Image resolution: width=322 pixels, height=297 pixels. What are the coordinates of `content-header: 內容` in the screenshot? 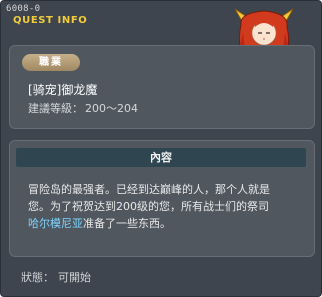 It's located at (161, 157).